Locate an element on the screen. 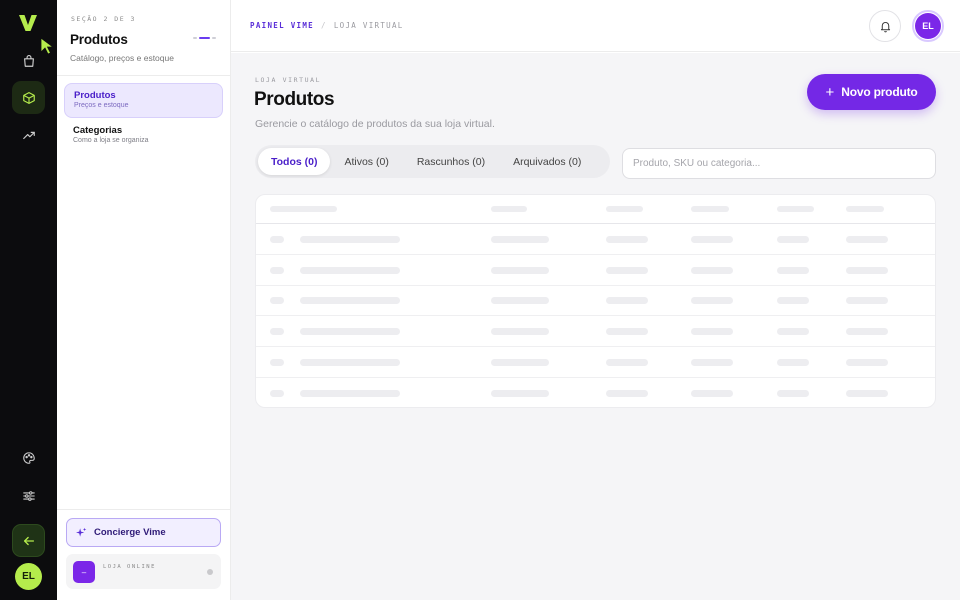 This screenshot has height=600, width=960. icon-rail: EL is located at coordinates (28, 300).